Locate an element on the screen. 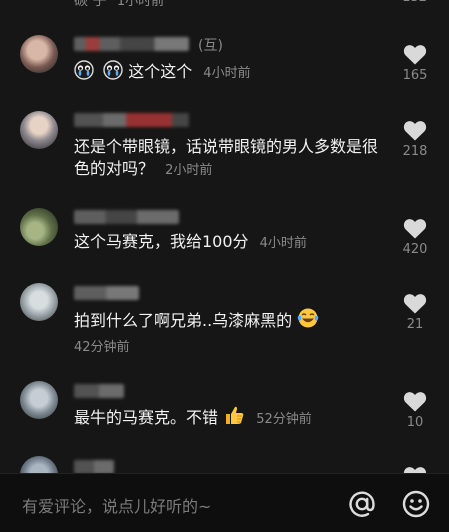  like-button: 165 is located at coordinates (415, 63).